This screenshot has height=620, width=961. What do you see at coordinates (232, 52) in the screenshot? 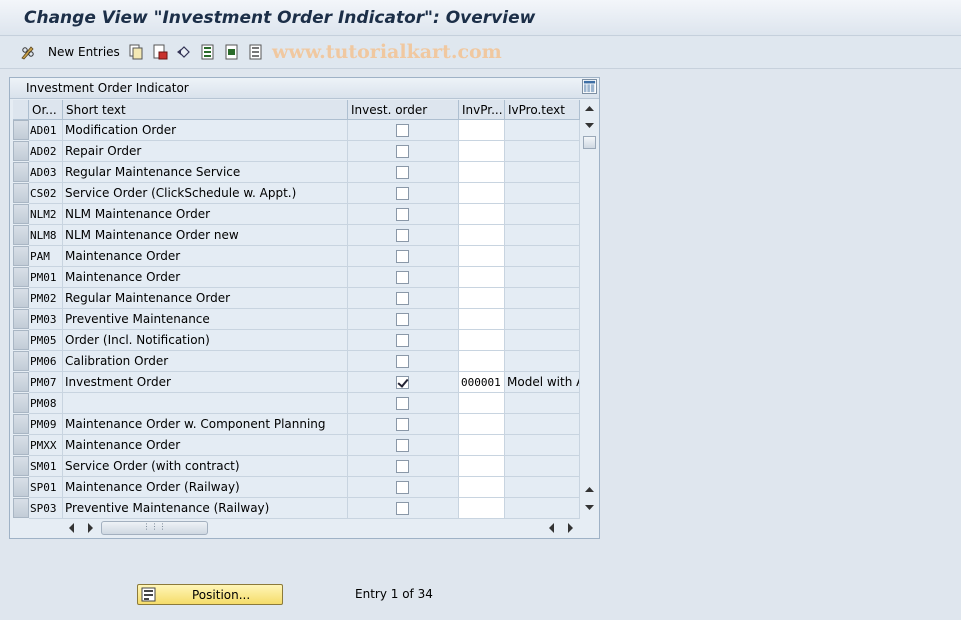
I see `select-block-icon` at bounding box center [232, 52].